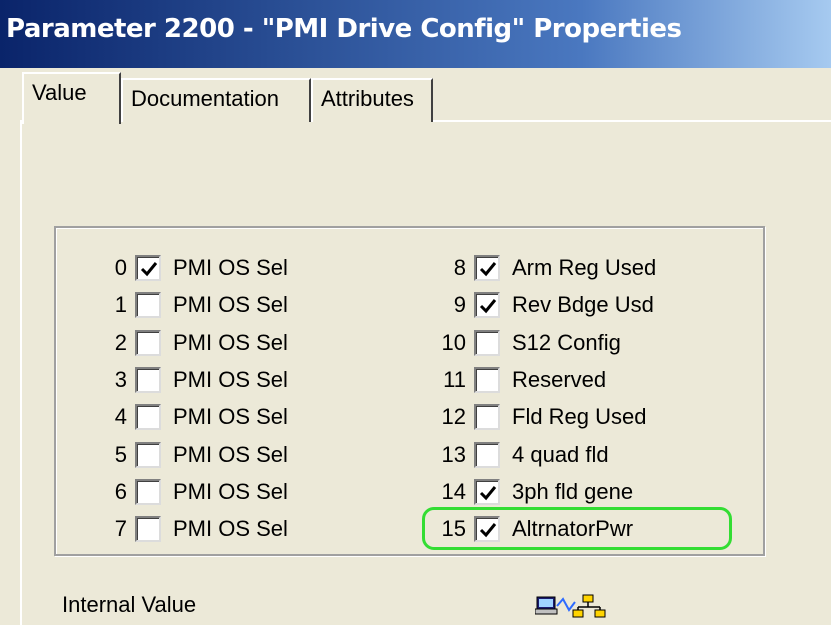 This screenshot has width=831, height=625. Describe the element at coordinates (120, 342) in the screenshot. I see `bit-number: 2` at that location.